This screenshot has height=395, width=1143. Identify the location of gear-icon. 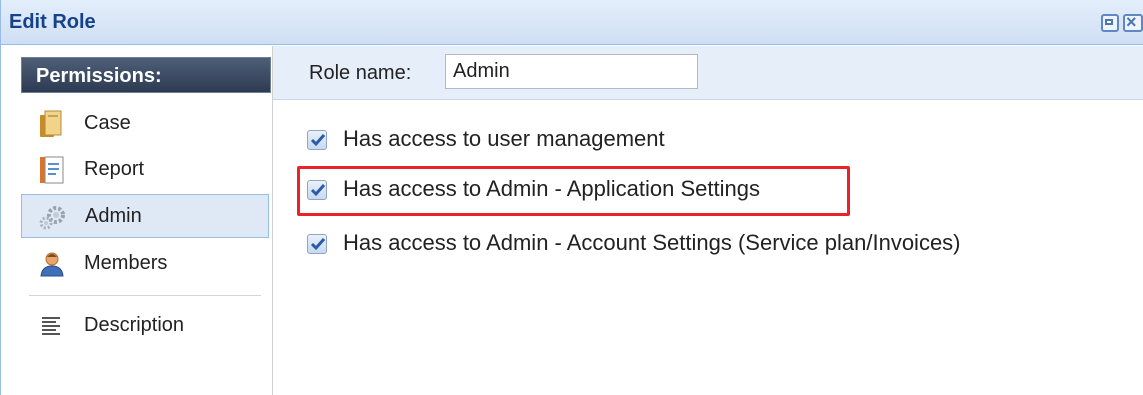
(52, 218).